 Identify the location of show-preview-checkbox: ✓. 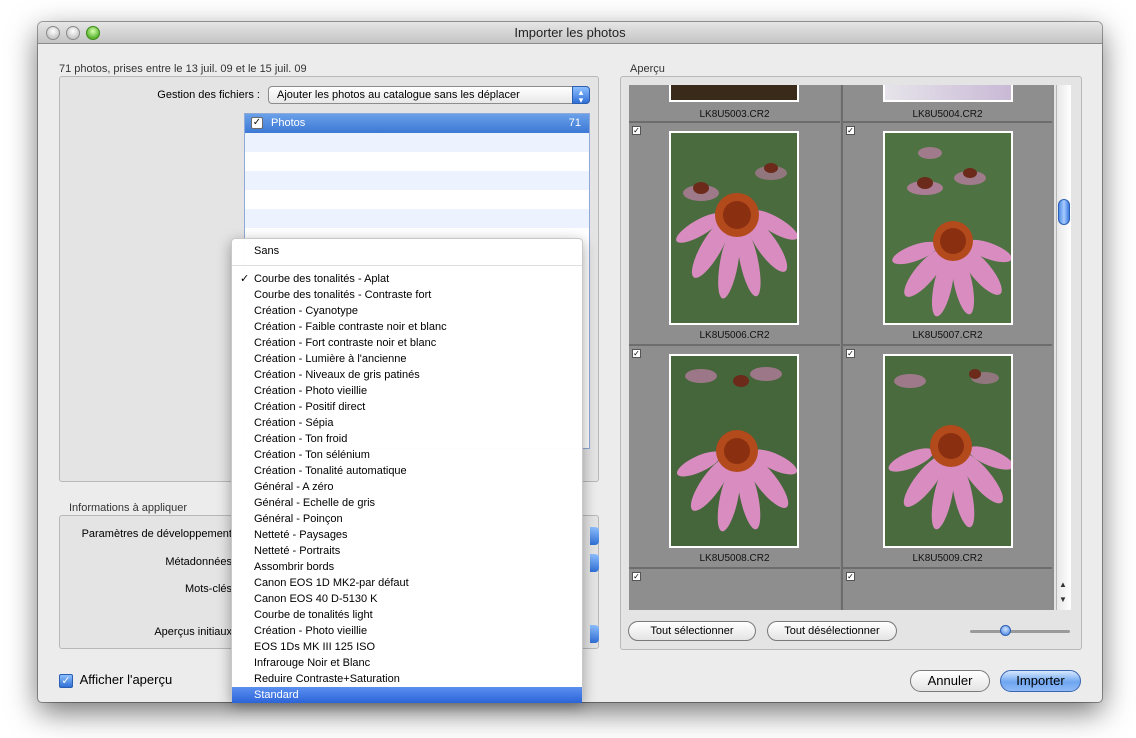
(66, 680).